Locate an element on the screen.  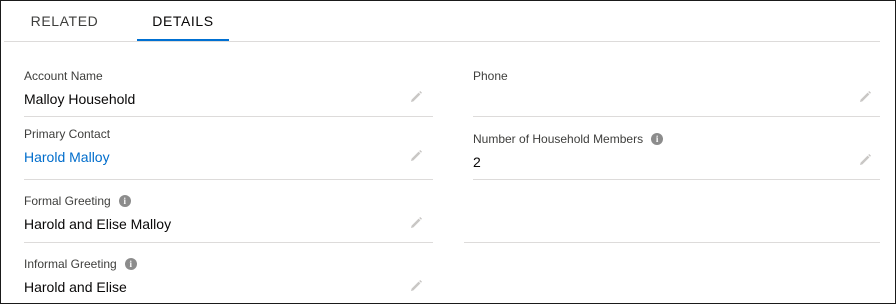
field-label: Account Name is located at coordinates (63, 76).